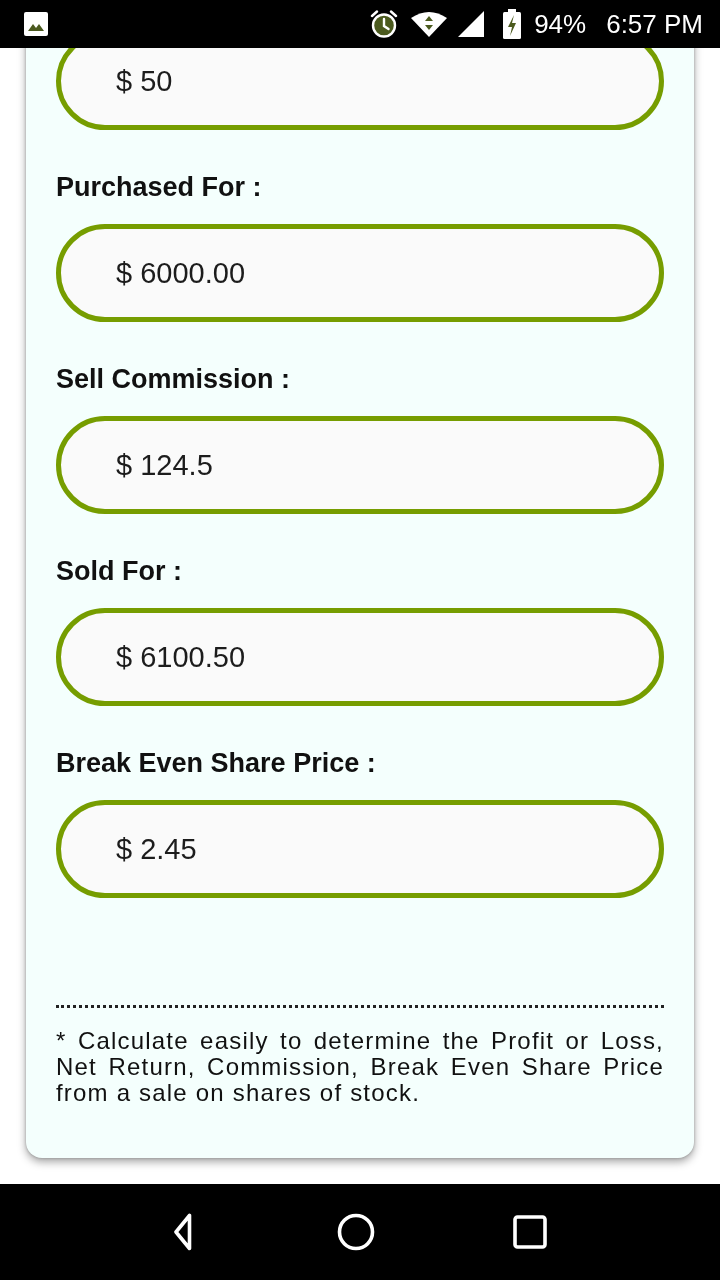 This screenshot has width=720, height=1280. Describe the element at coordinates (119, 571) in the screenshot. I see `field-label: Sold For :` at that location.